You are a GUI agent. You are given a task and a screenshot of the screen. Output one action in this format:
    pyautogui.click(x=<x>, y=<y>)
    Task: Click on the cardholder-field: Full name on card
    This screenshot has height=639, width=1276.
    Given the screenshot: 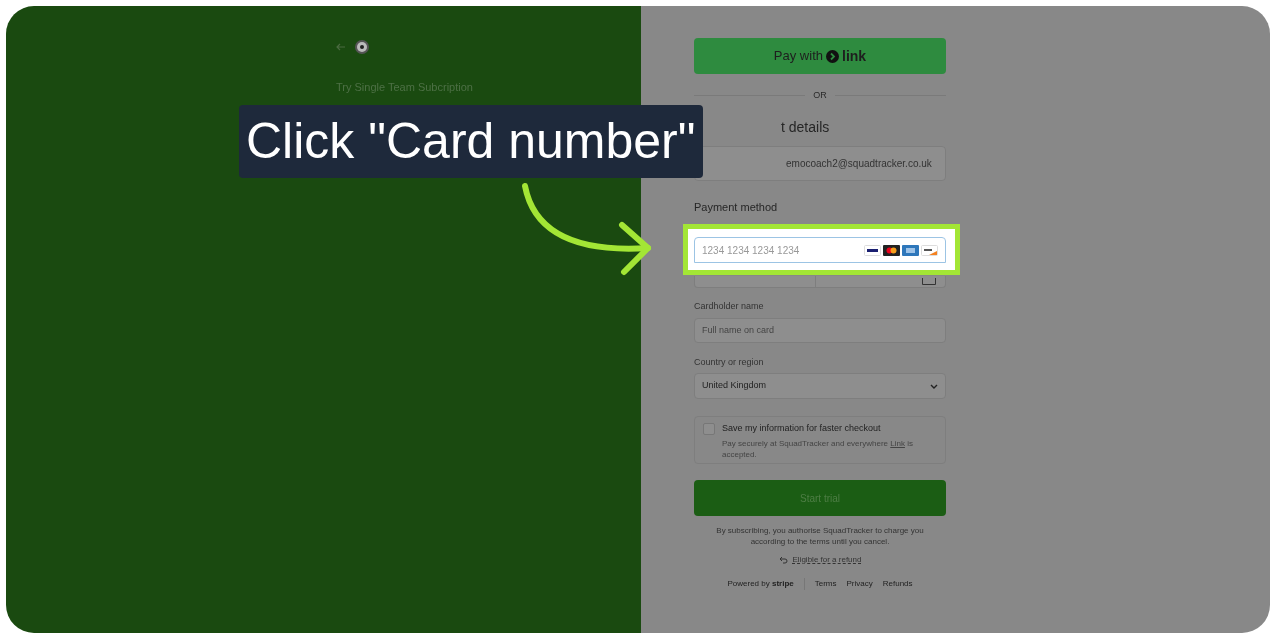 What is the action you would take?
    pyautogui.click(x=820, y=330)
    